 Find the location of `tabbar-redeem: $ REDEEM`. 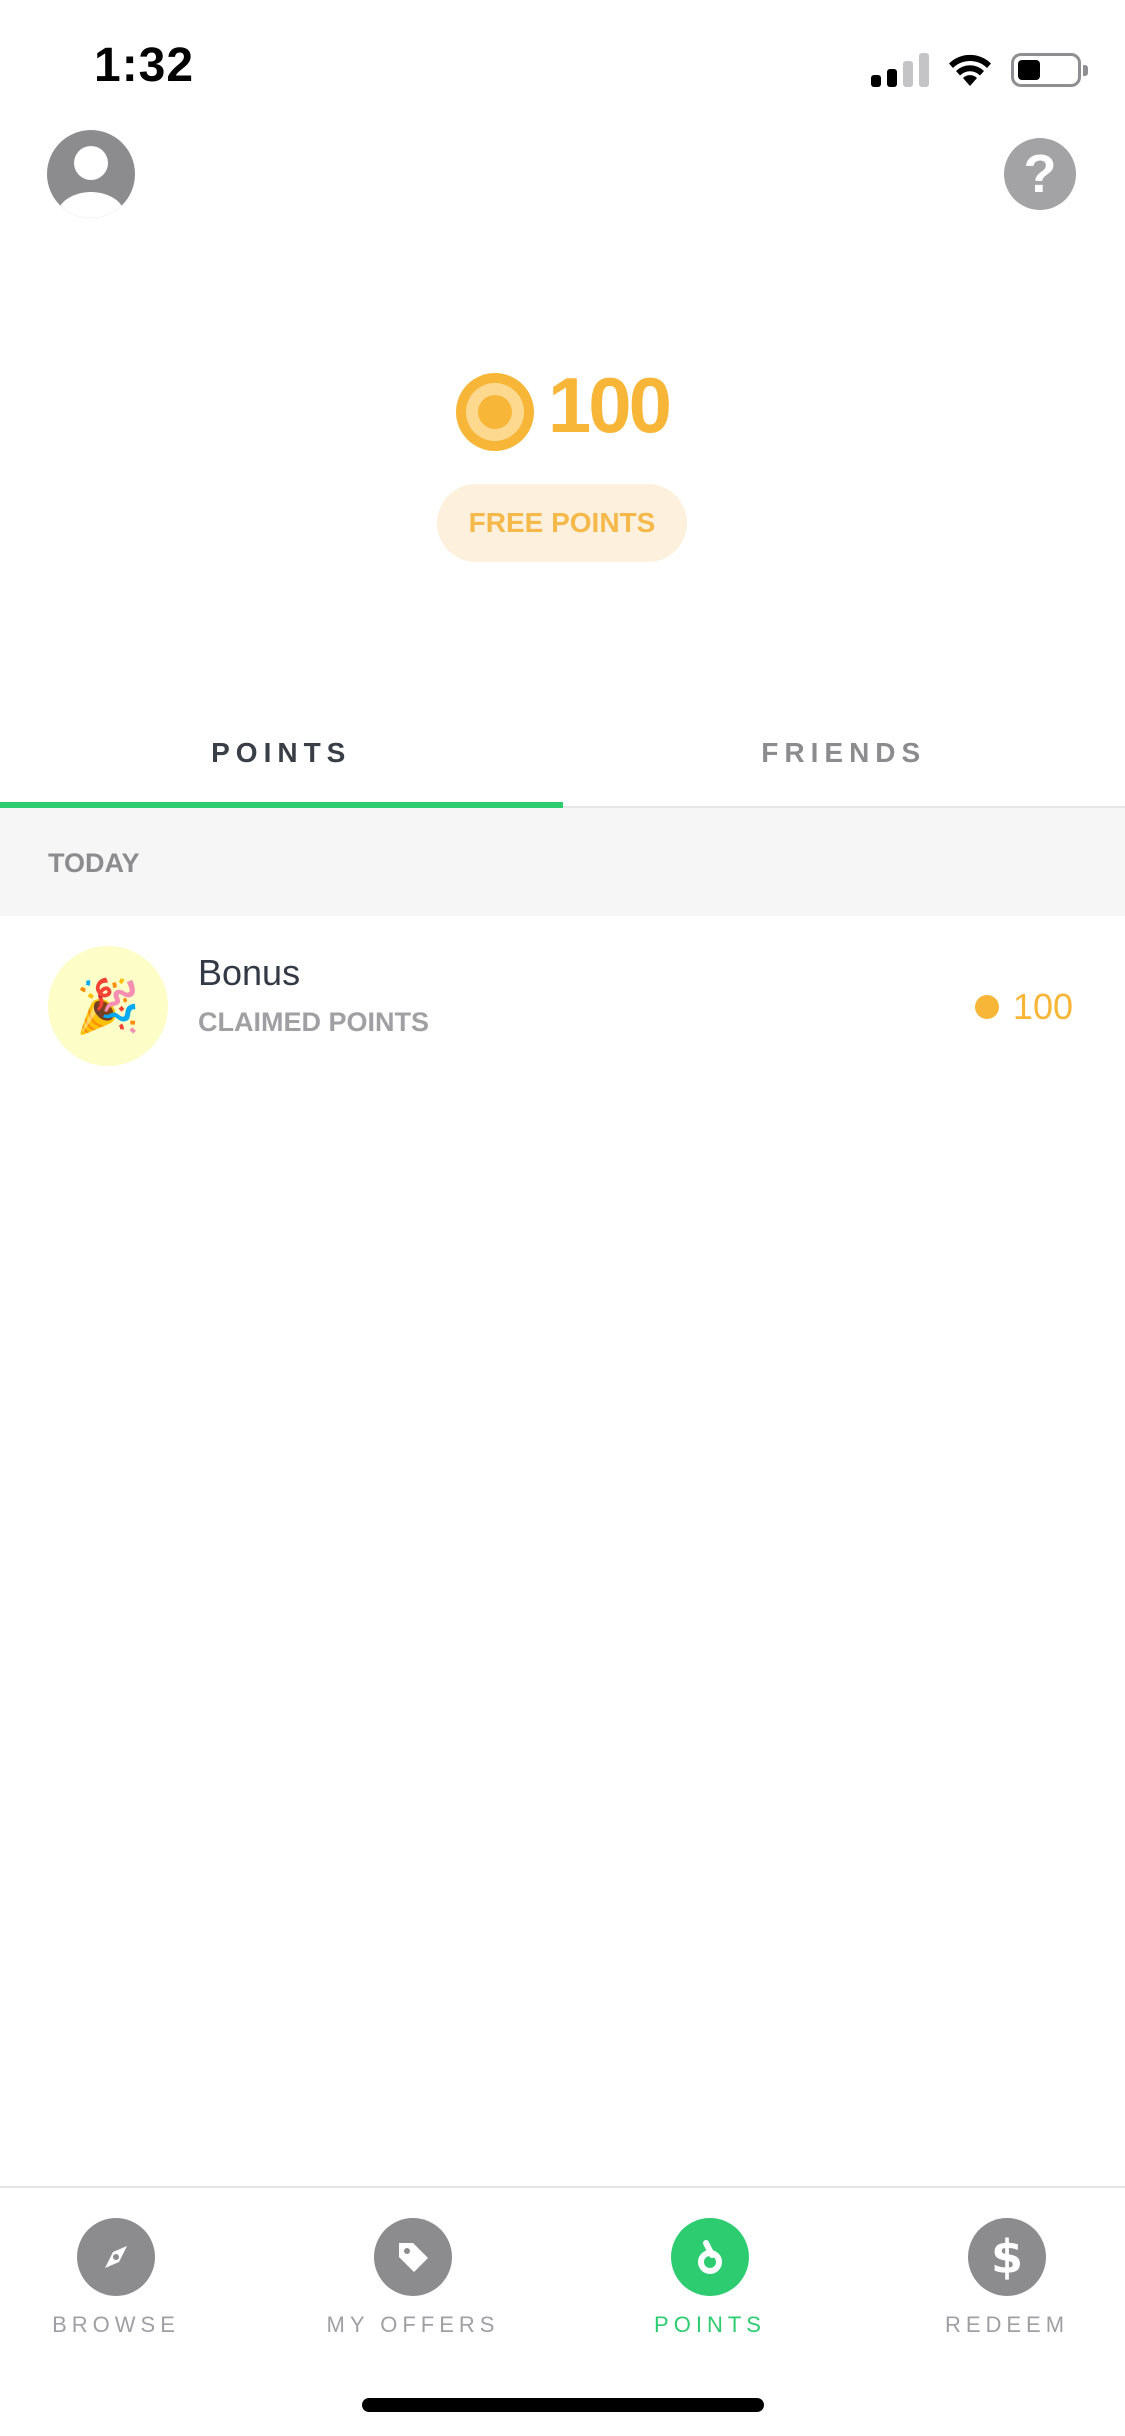

tabbar-redeem: $ REDEEM is located at coordinates (1007, 2278).